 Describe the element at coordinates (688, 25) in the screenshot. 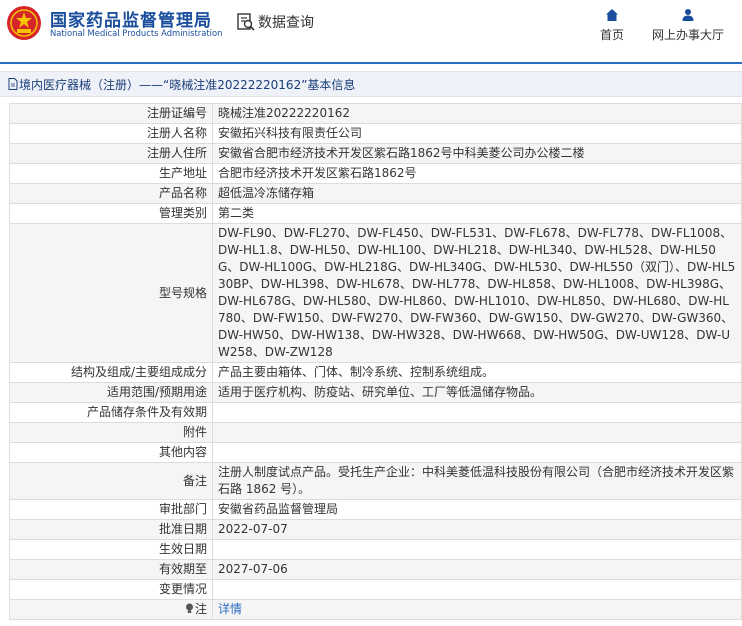

I see `nav-online-office: 网上办事大厅` at that location.